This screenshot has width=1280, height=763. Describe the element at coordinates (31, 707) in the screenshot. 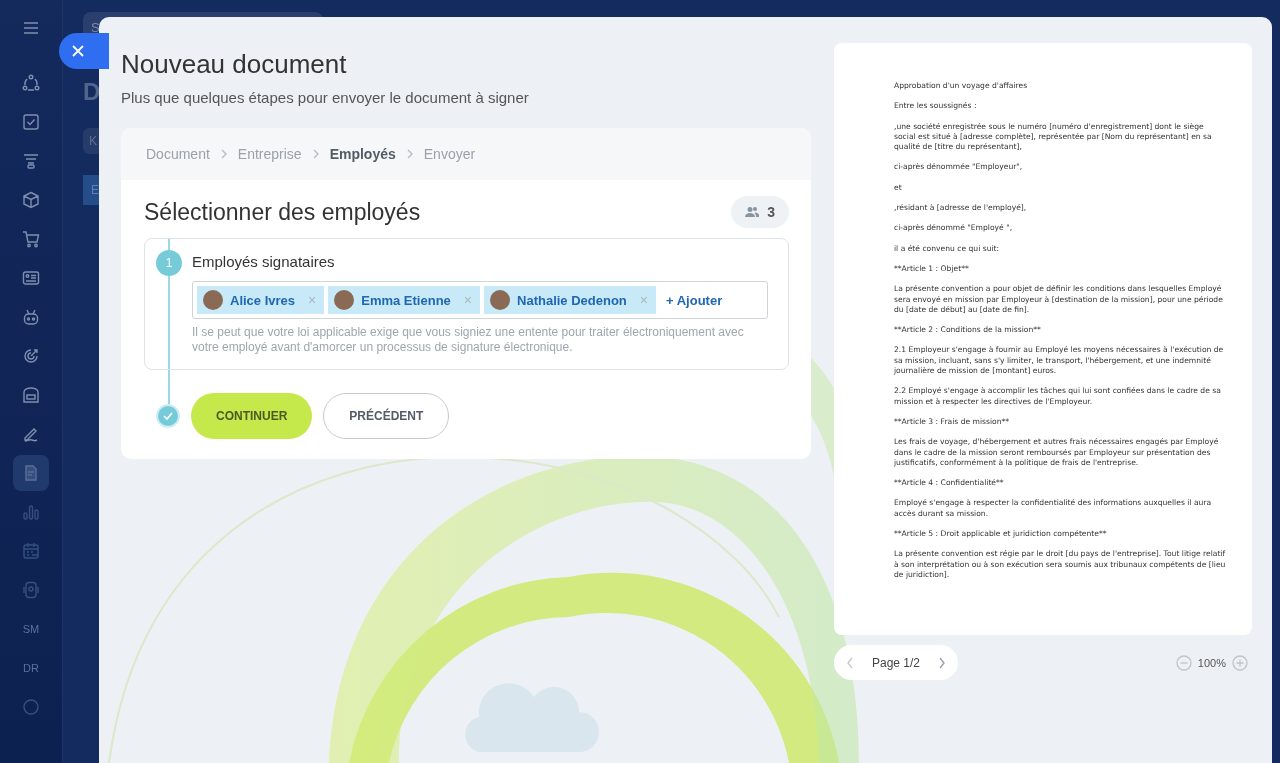

I see `circle-icon` at that location.